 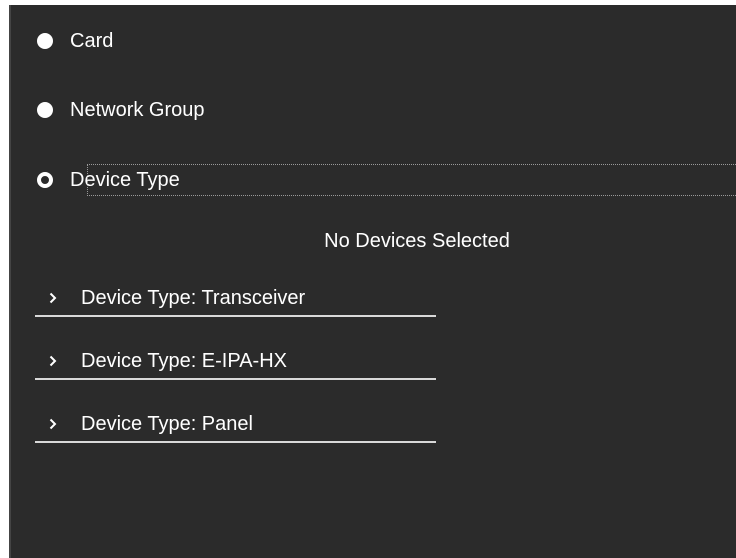 I want to click on device-group-label: Device Type: Transceiver, so click(x=193, y=298).